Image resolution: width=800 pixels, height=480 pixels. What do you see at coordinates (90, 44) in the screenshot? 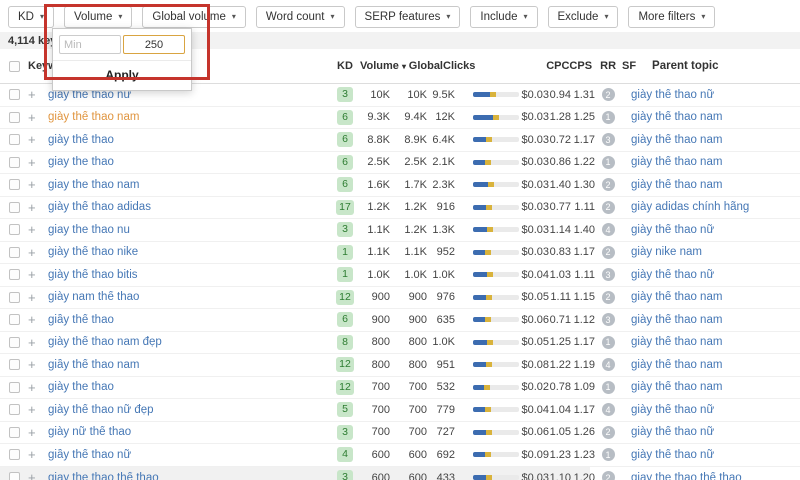
I see `volume-min-input` at bounding box center [90, 44].